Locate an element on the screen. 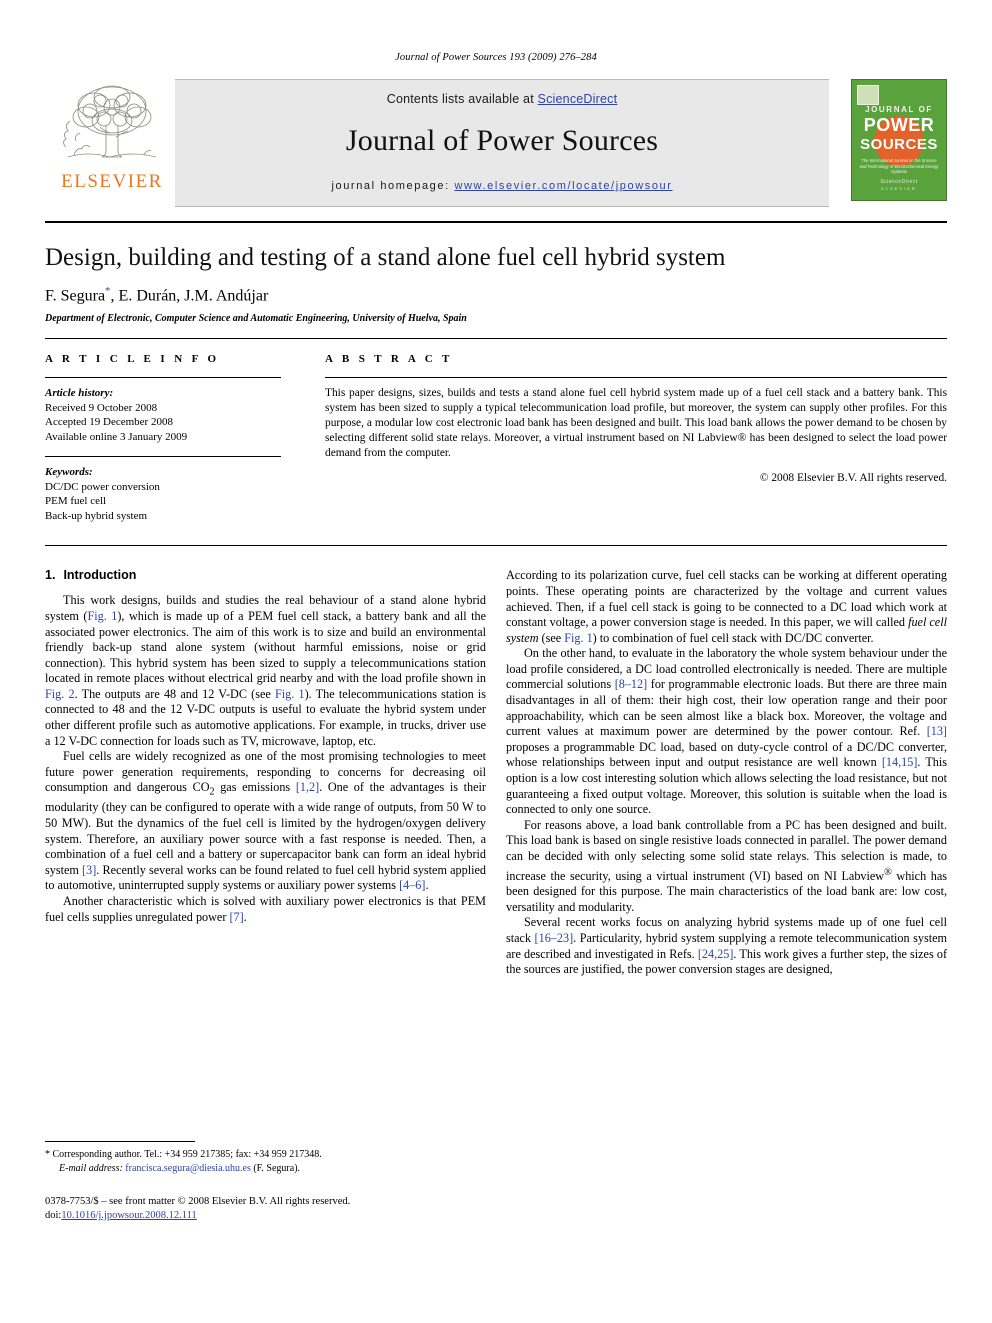  cover-line-sources: SOURCES is located at coordinates (899, 144).